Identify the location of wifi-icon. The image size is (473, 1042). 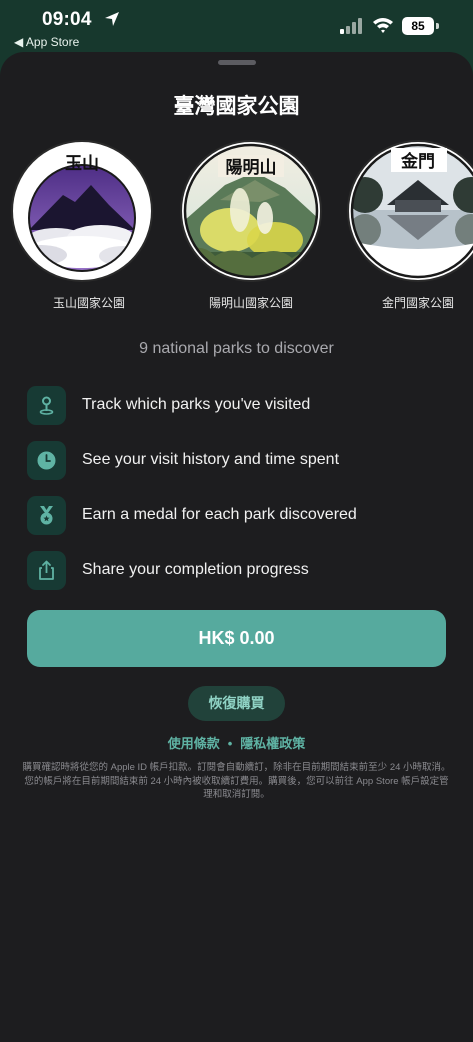
(383, 25).